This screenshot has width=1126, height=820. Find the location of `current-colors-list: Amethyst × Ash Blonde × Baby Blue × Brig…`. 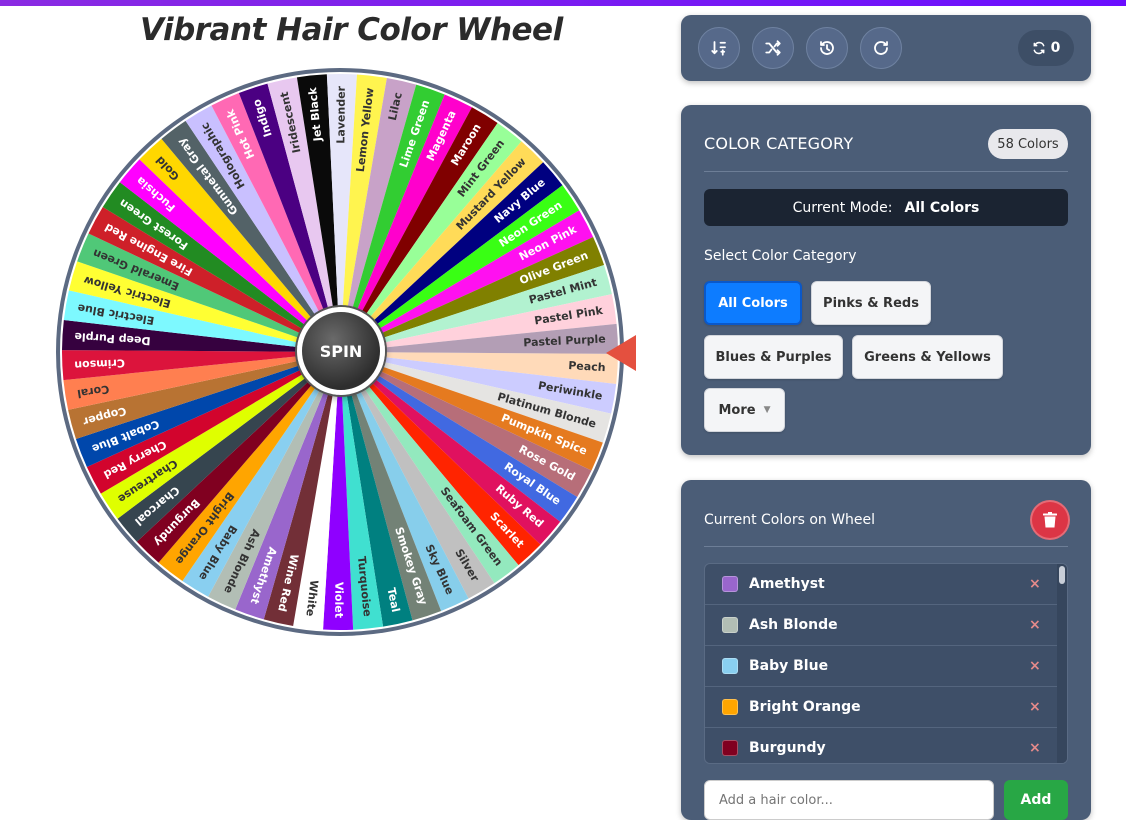

current-colors-list: Amethyst × Ash Blonde × Baby Blue × Brig… is located at coordinates (886, 663).